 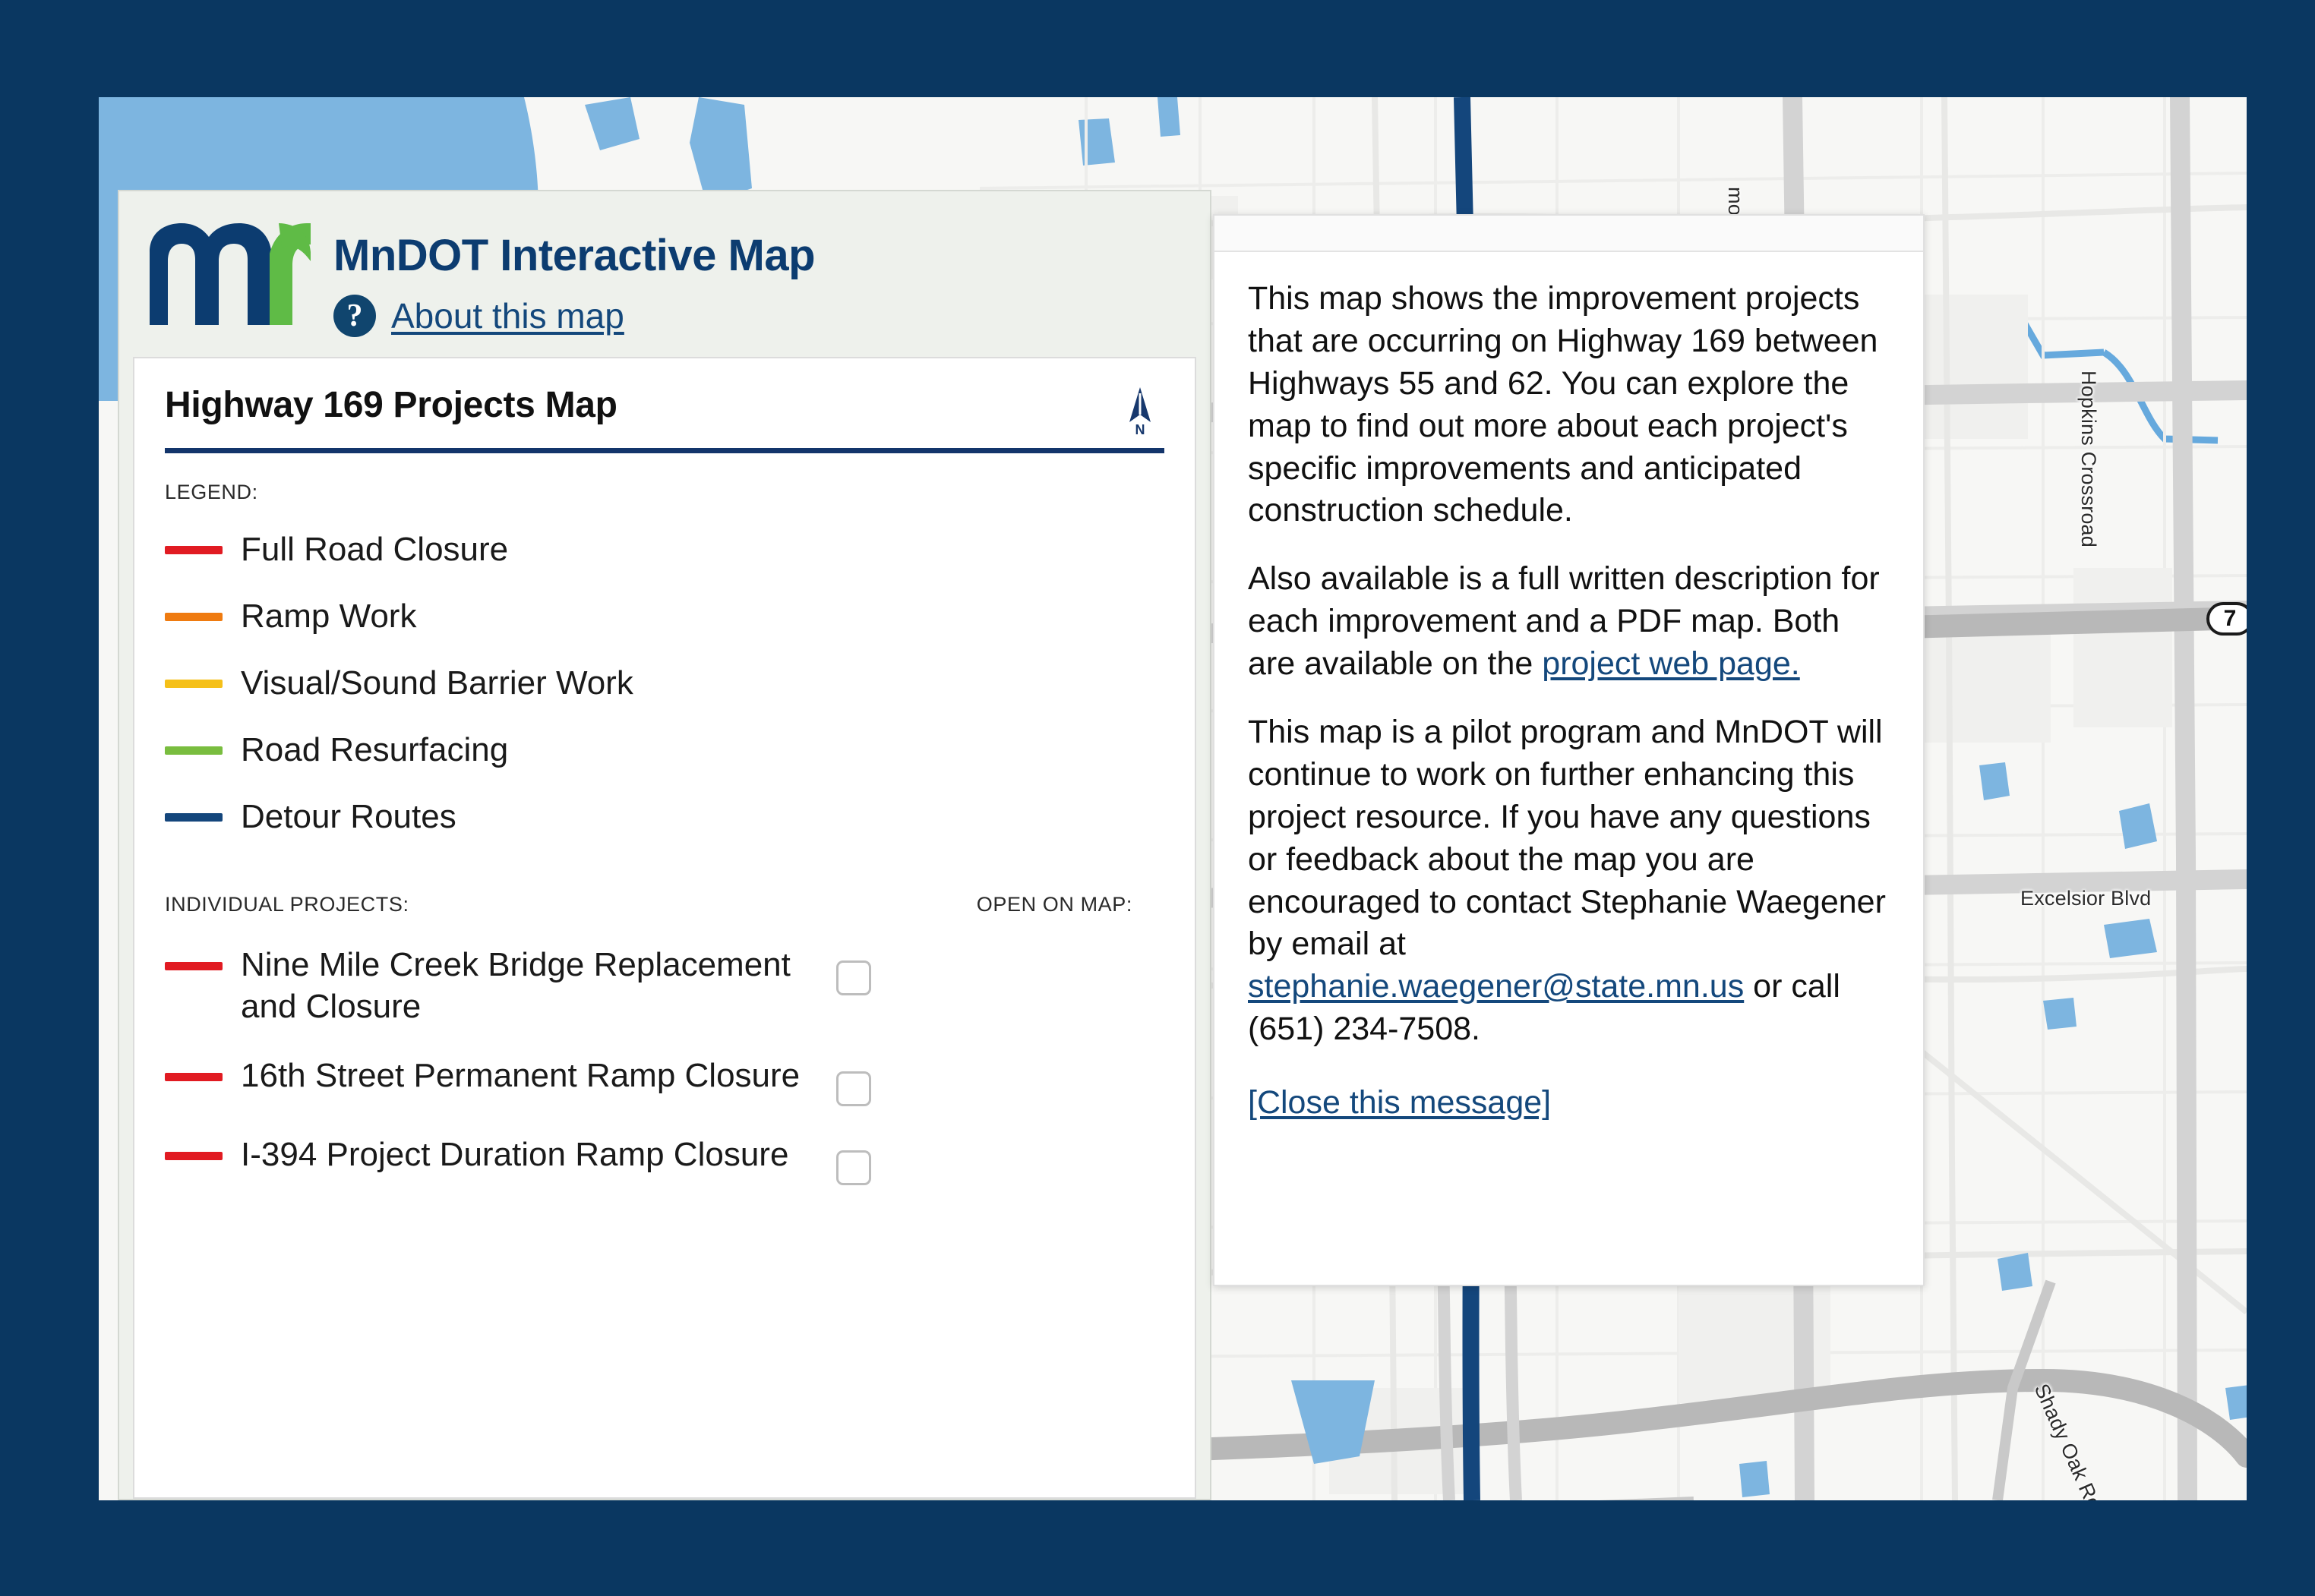 I want to click on contact-email-link: stephanie.waegener@state.mn.us, so click(x=1496, y=986).